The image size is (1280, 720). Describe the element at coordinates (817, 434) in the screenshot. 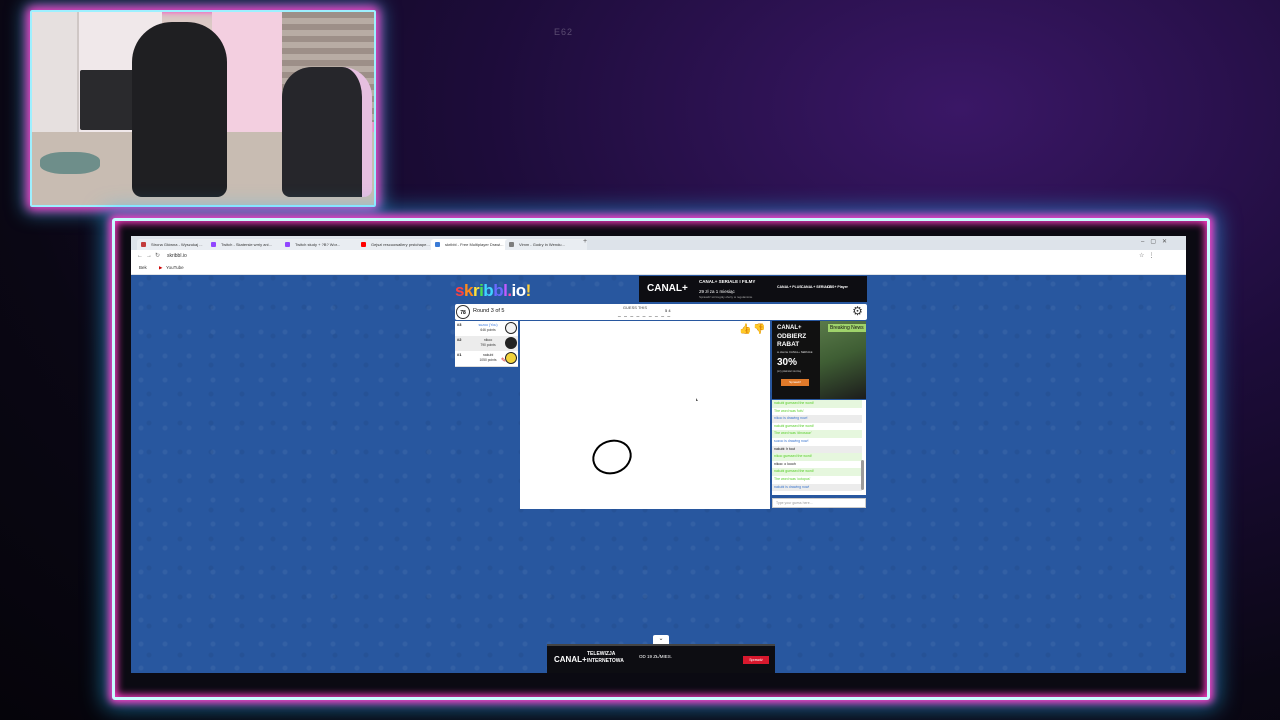

I see `chat-message: The word was 'dinosaur'` at that location.